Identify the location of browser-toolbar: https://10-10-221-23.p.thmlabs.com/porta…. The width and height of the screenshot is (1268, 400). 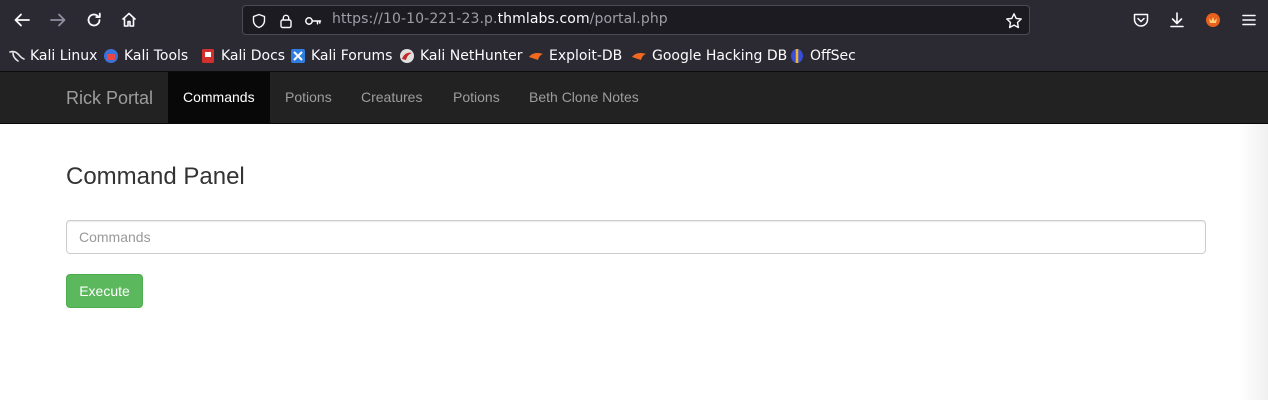
(634, 20).